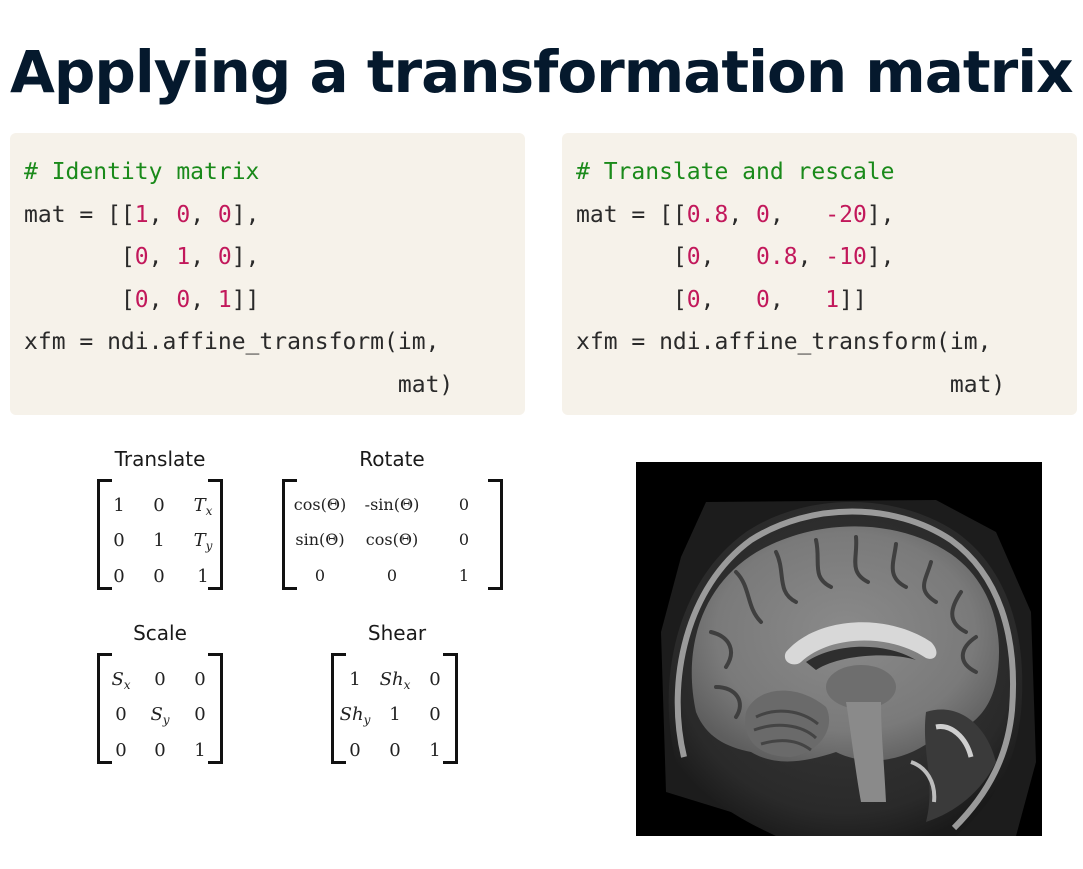 This screenshot has height=869, width=1083. What do you see at coordinates (392, 504) in the screenshot?
I see `matrix-cell: -sin(Θ)` at bounding box center [392, 504].